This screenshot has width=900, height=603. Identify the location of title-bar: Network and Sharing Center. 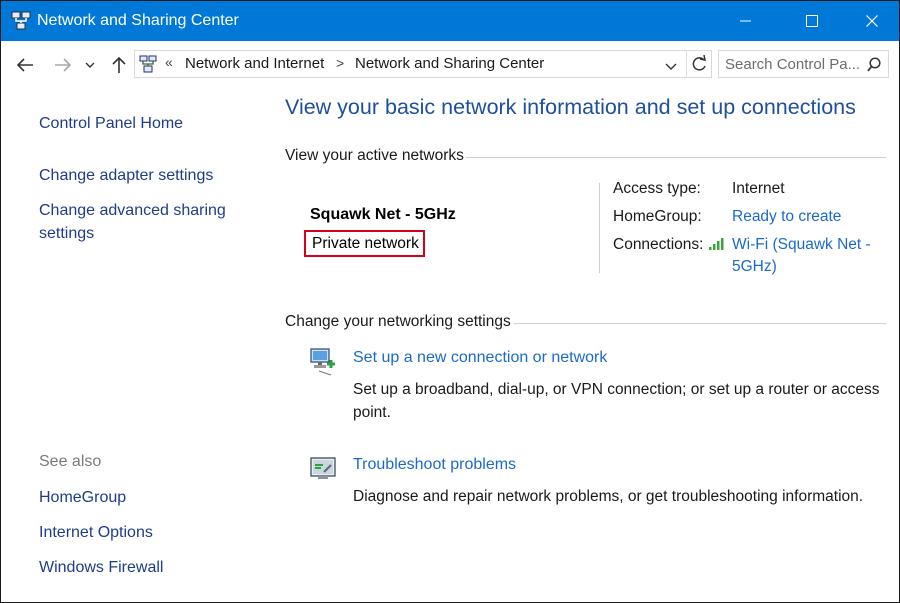
(450, 21).